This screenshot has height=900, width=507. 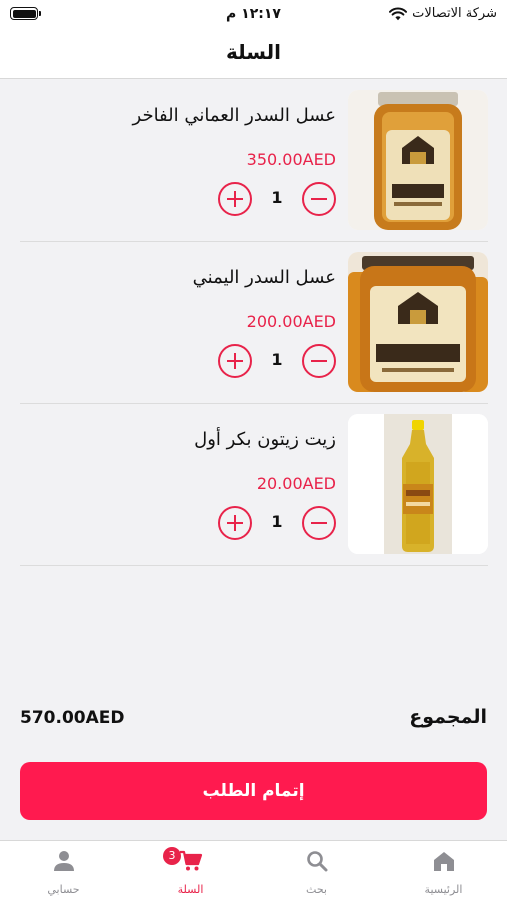 What do you see at coordinates (291, 321) in the screenshot?
I see `product-price: 200.00AED` at bounding box center [291, 321].